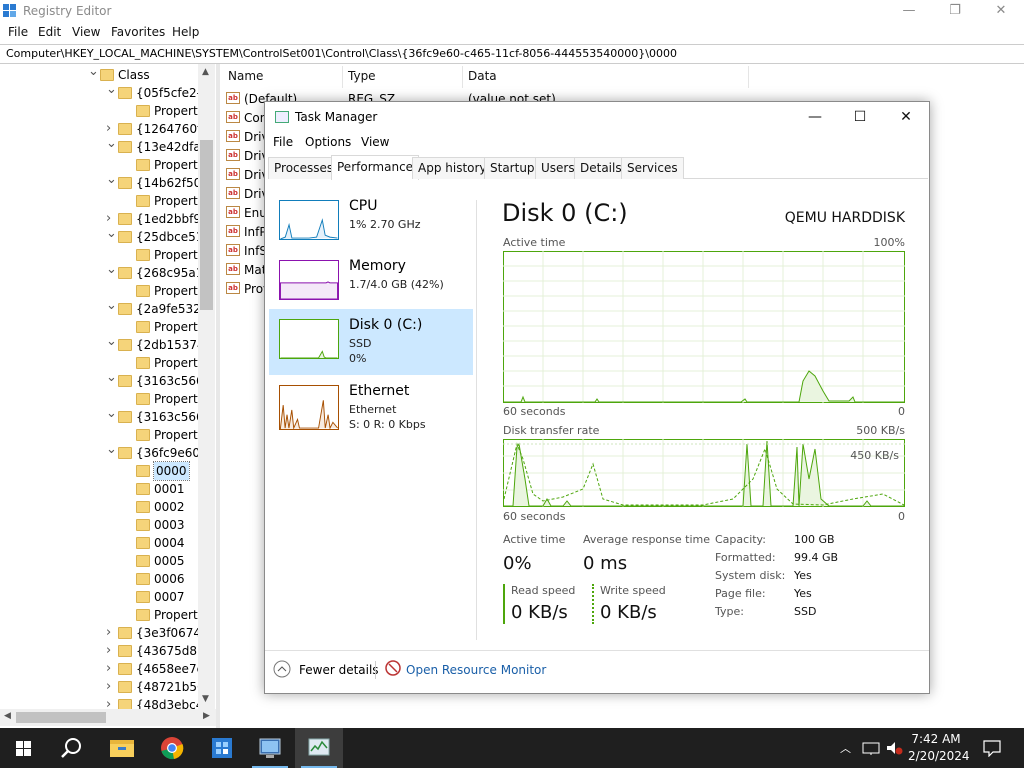  I want to click on tab-processes: Processes, so click(304, 168).